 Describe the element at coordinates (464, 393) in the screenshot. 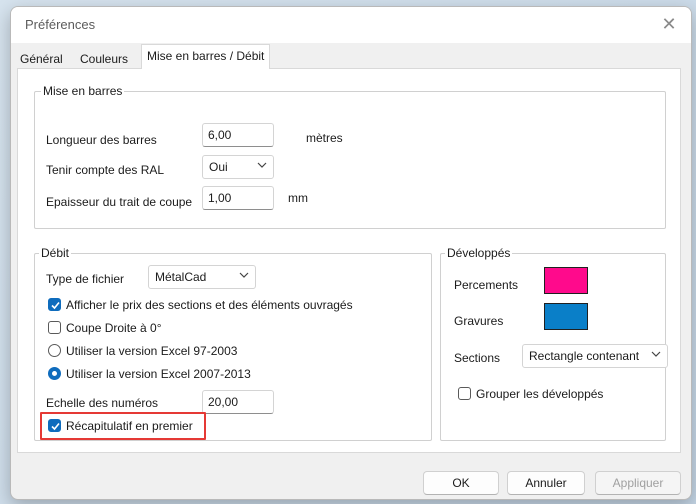

I see `grouper-checkbox` at that location.